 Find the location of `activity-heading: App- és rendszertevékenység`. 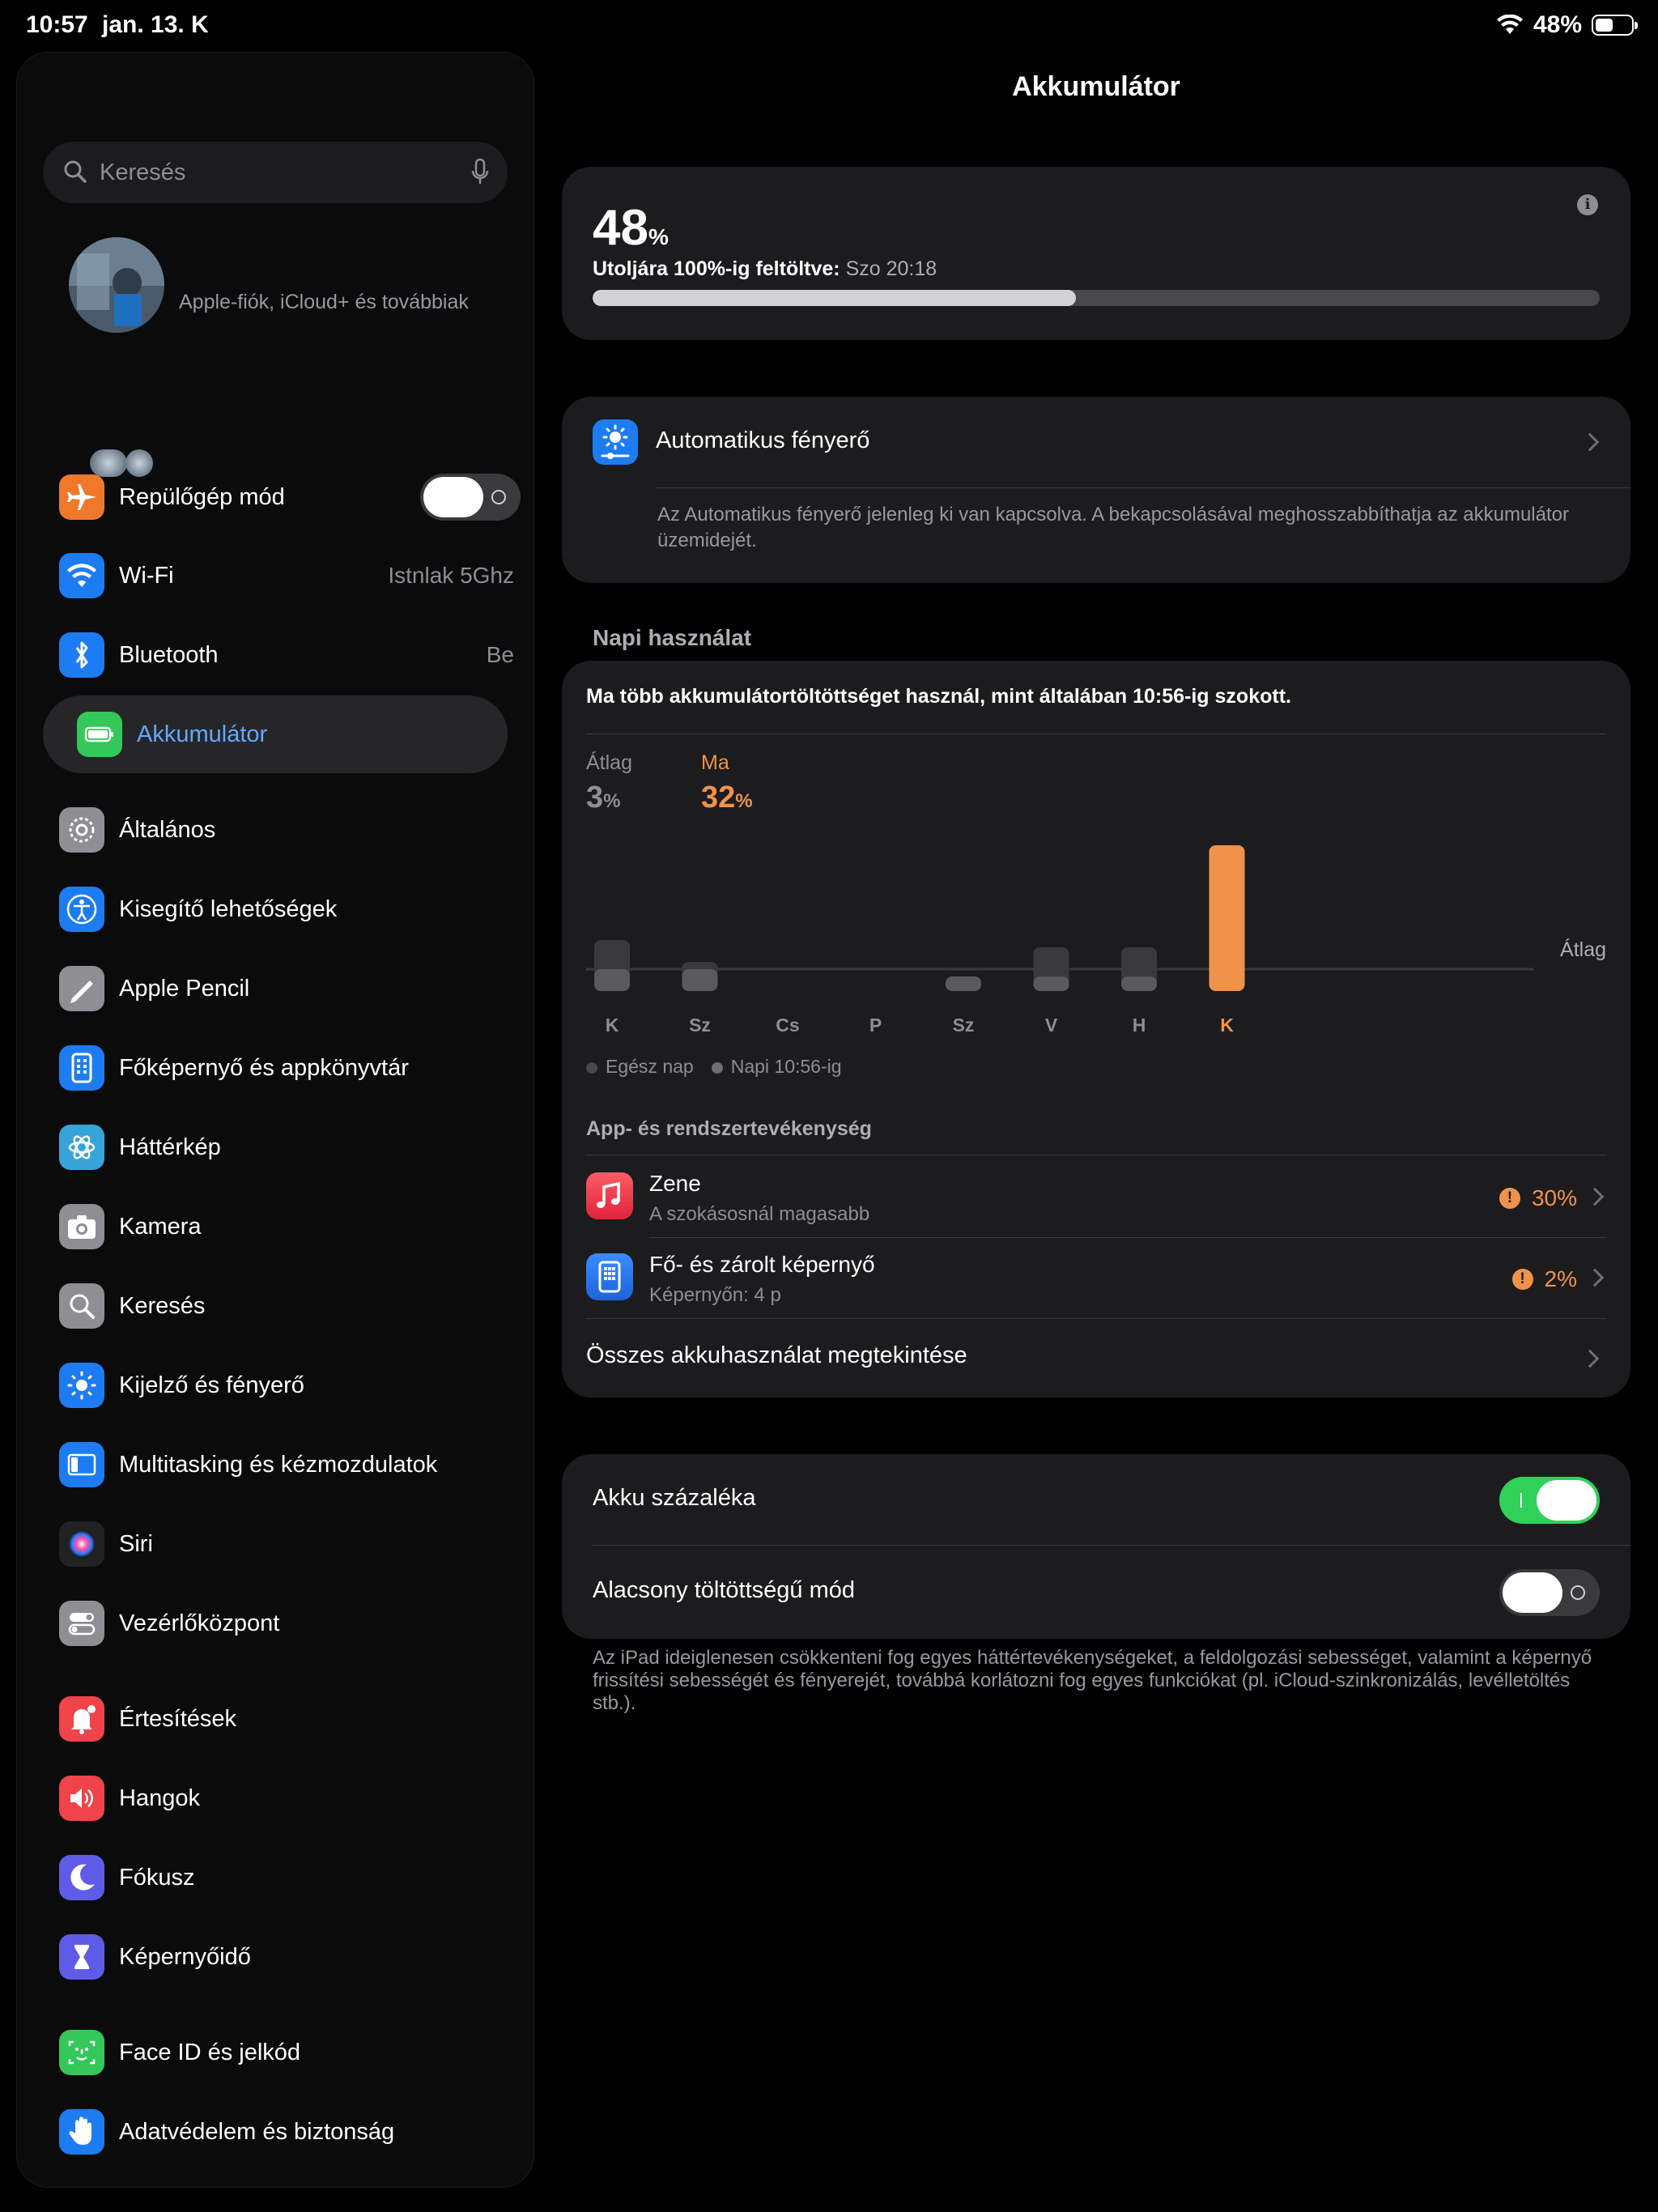

activity-heading: App- és rendszertevékenység is located at coordinates (729, 1129).